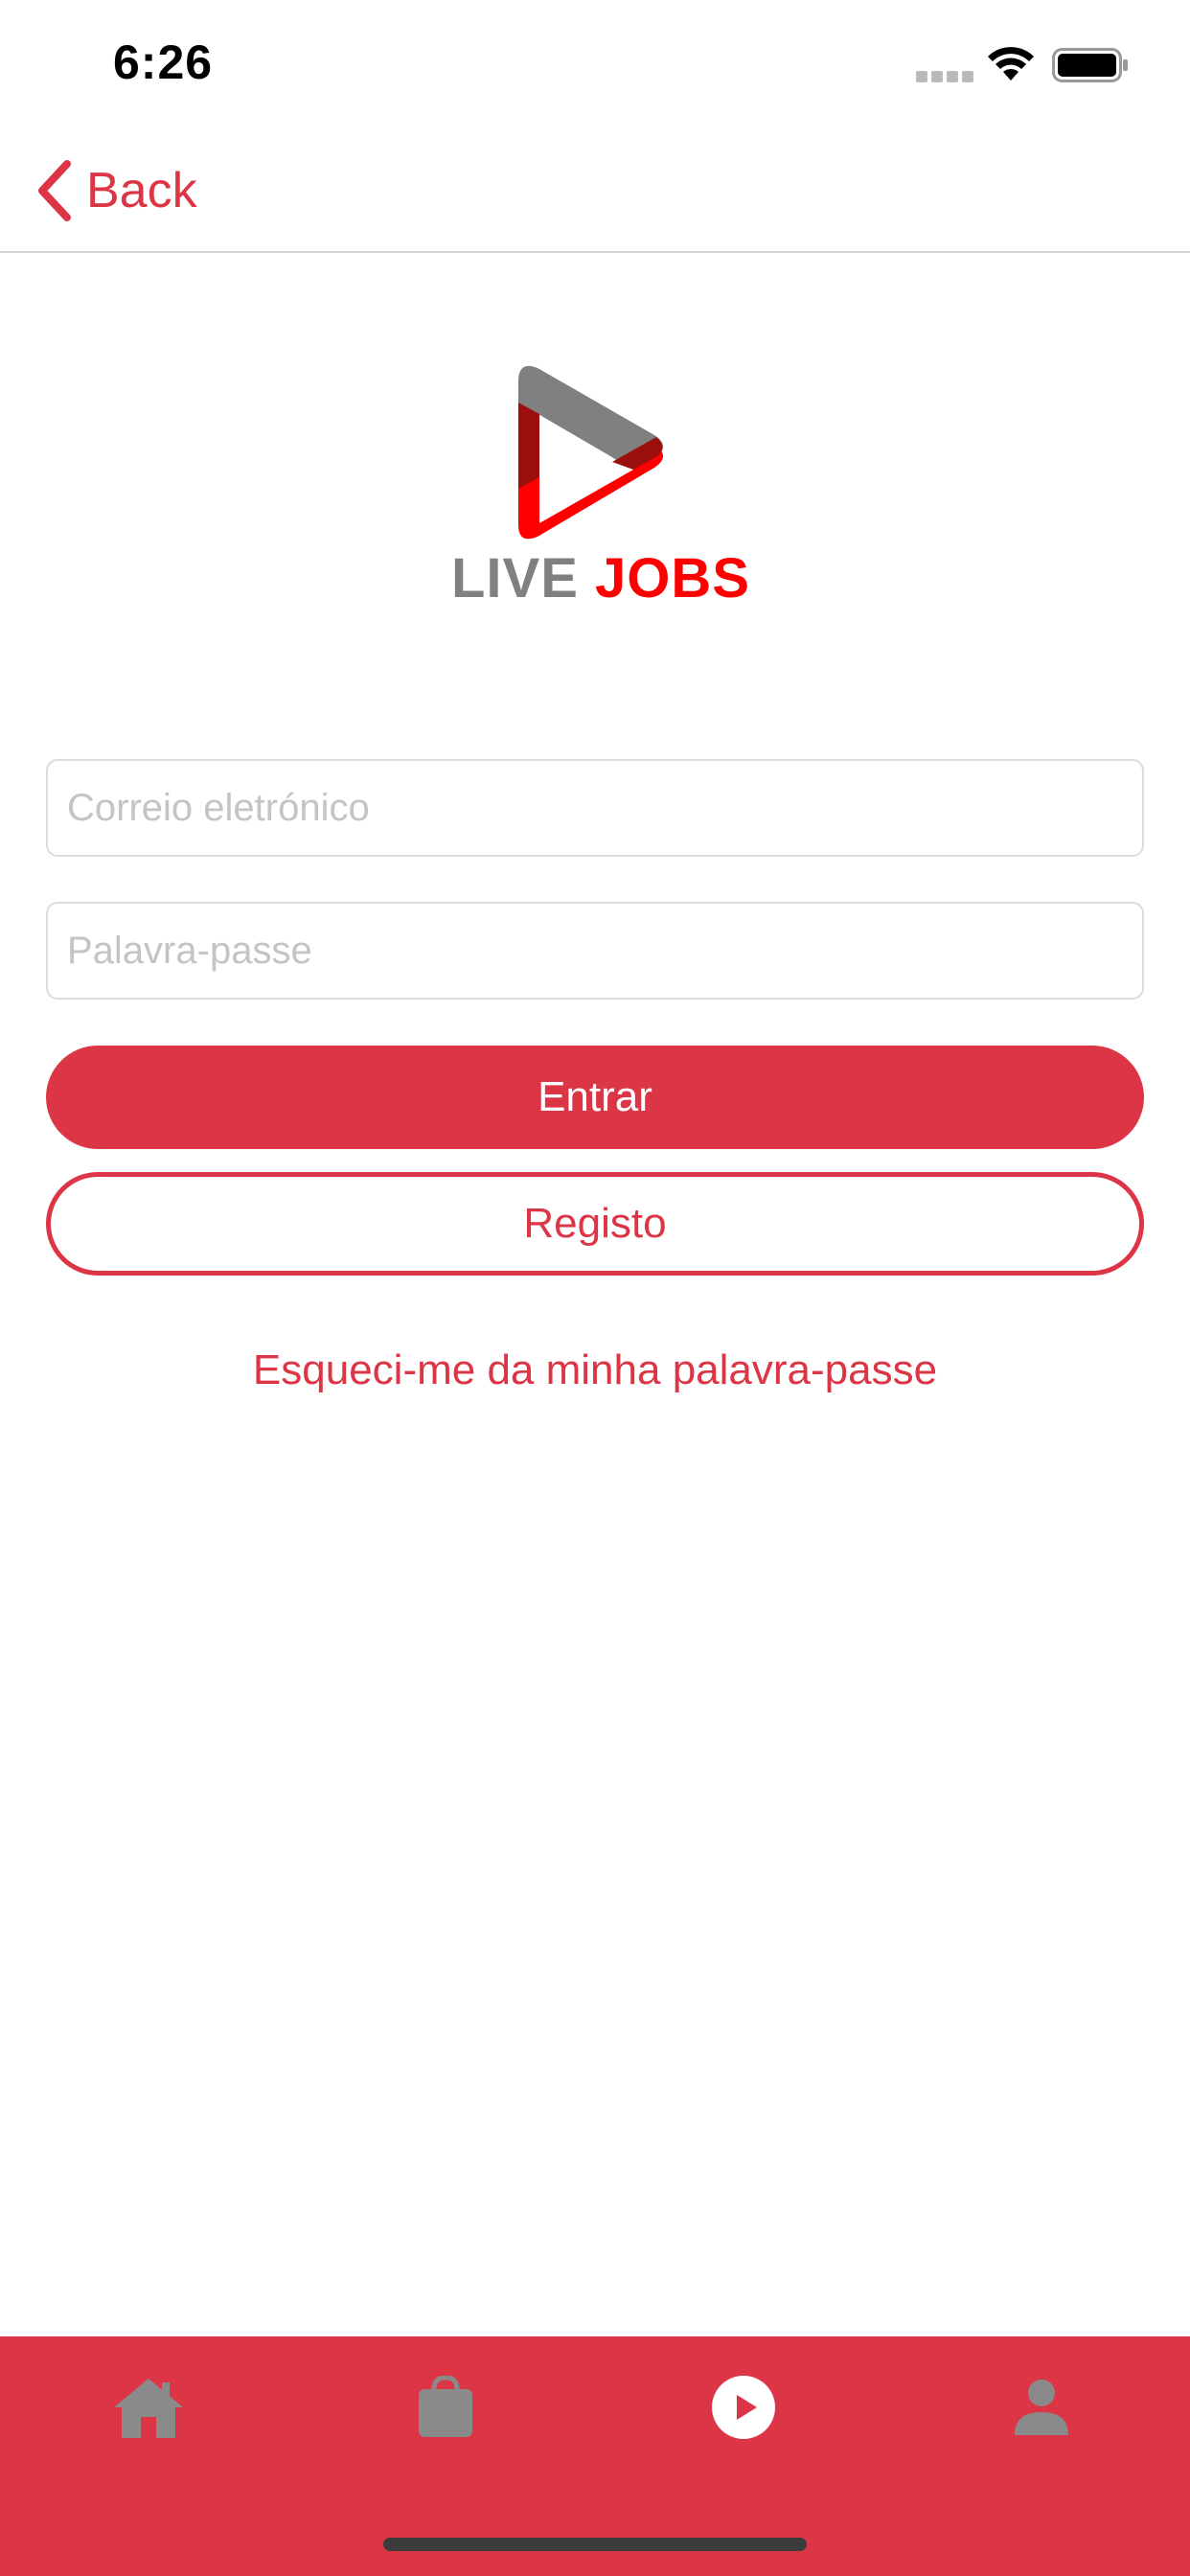 This screenshot has width=1190, height=2576. I want to click on back-label: Back, so click(141, 190).